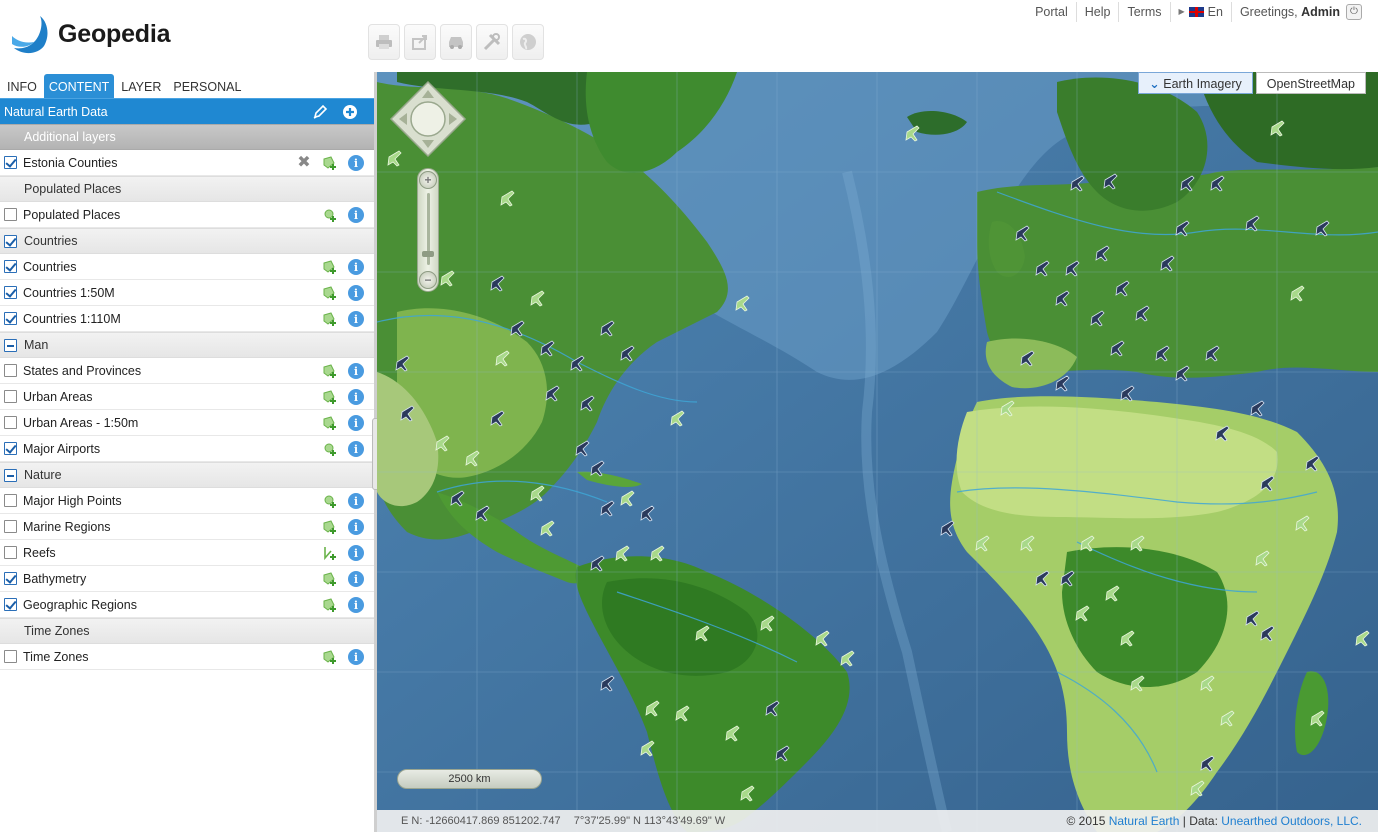 This screenshot has width=1378, height=832. I want to click on pan-control, so click(428, 119).